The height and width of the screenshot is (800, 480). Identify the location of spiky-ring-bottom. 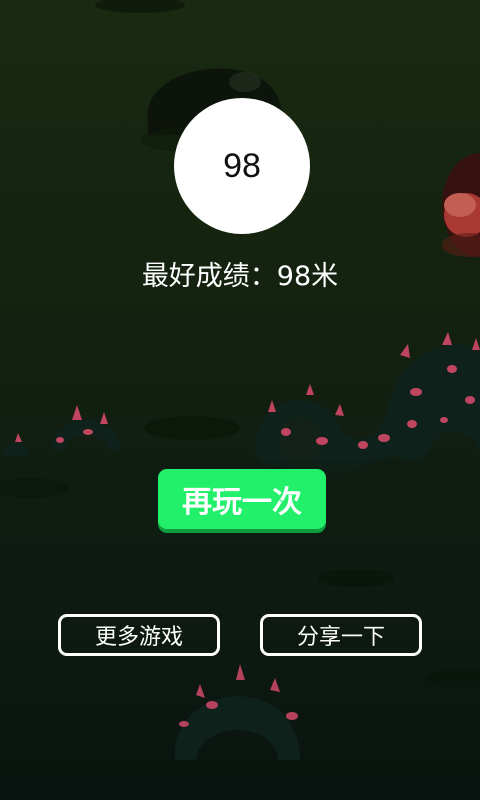
(237, 712).